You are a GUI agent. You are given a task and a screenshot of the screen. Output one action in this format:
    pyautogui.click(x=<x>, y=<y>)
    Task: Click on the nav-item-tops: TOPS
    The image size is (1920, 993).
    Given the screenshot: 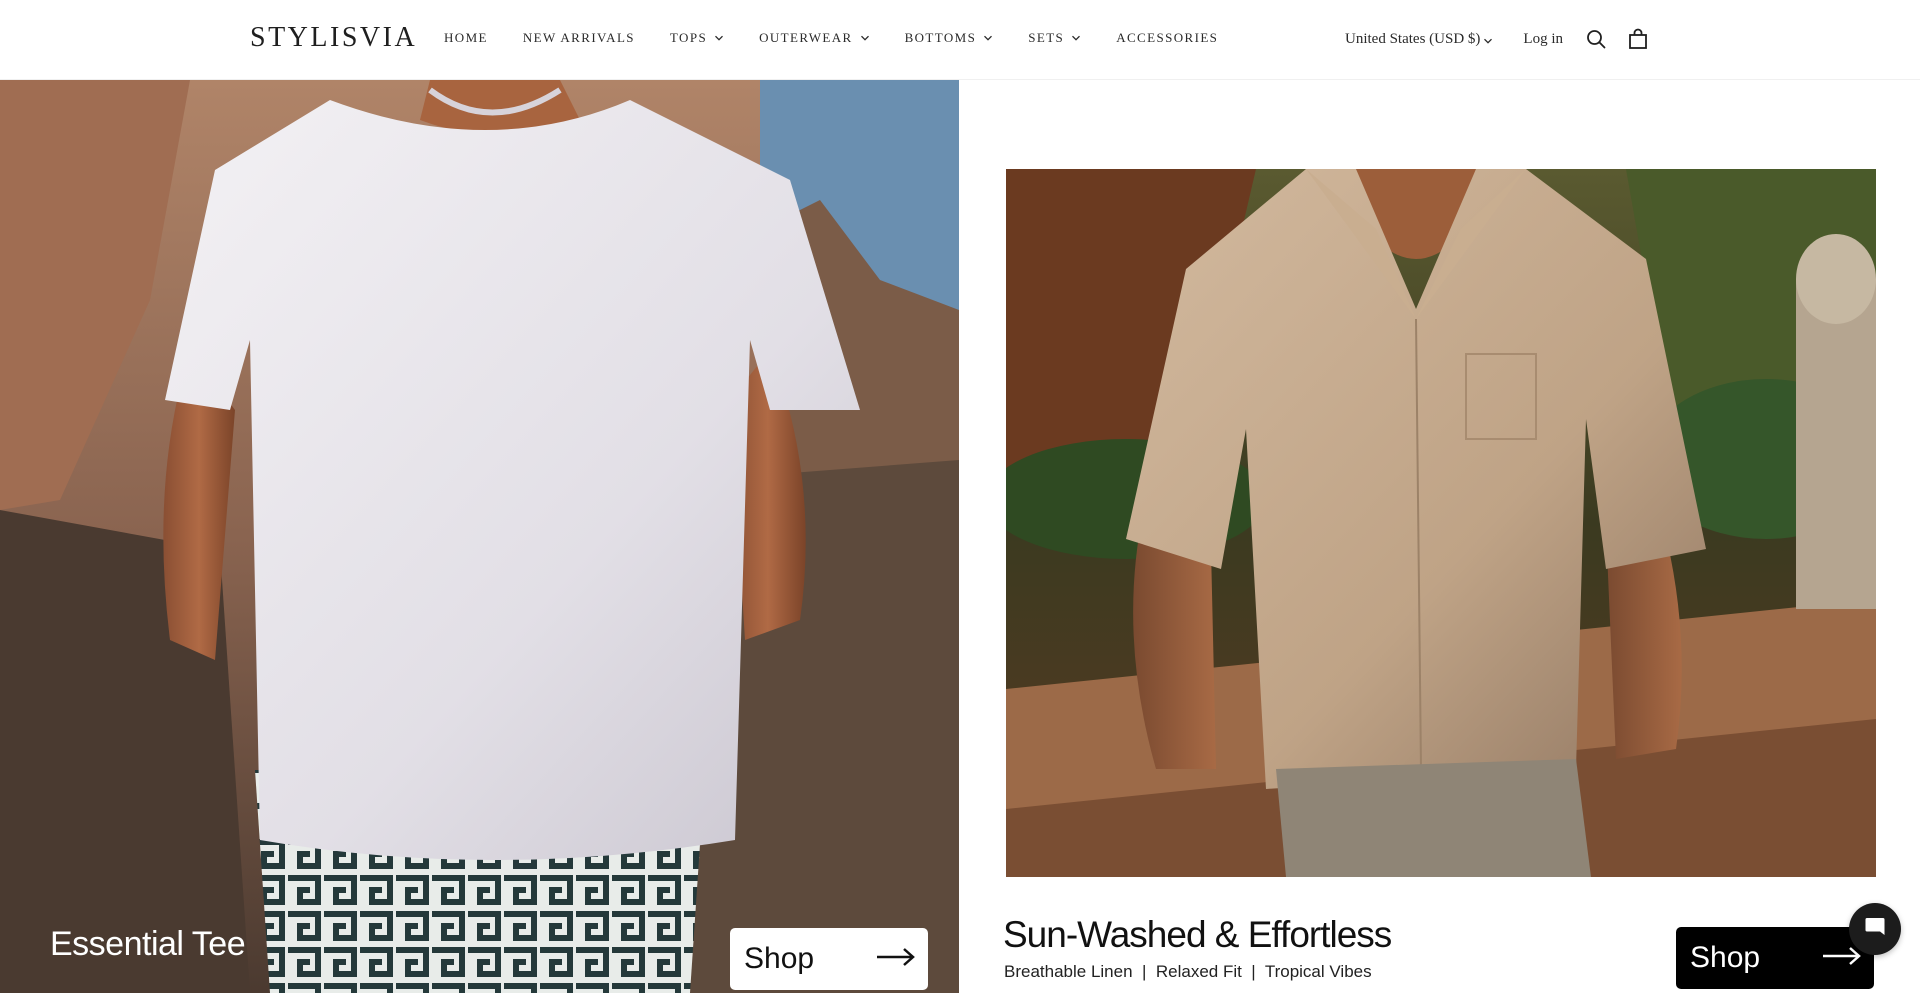 What is the action you would take?
    pyautogui.click(x=697, y=38)
    